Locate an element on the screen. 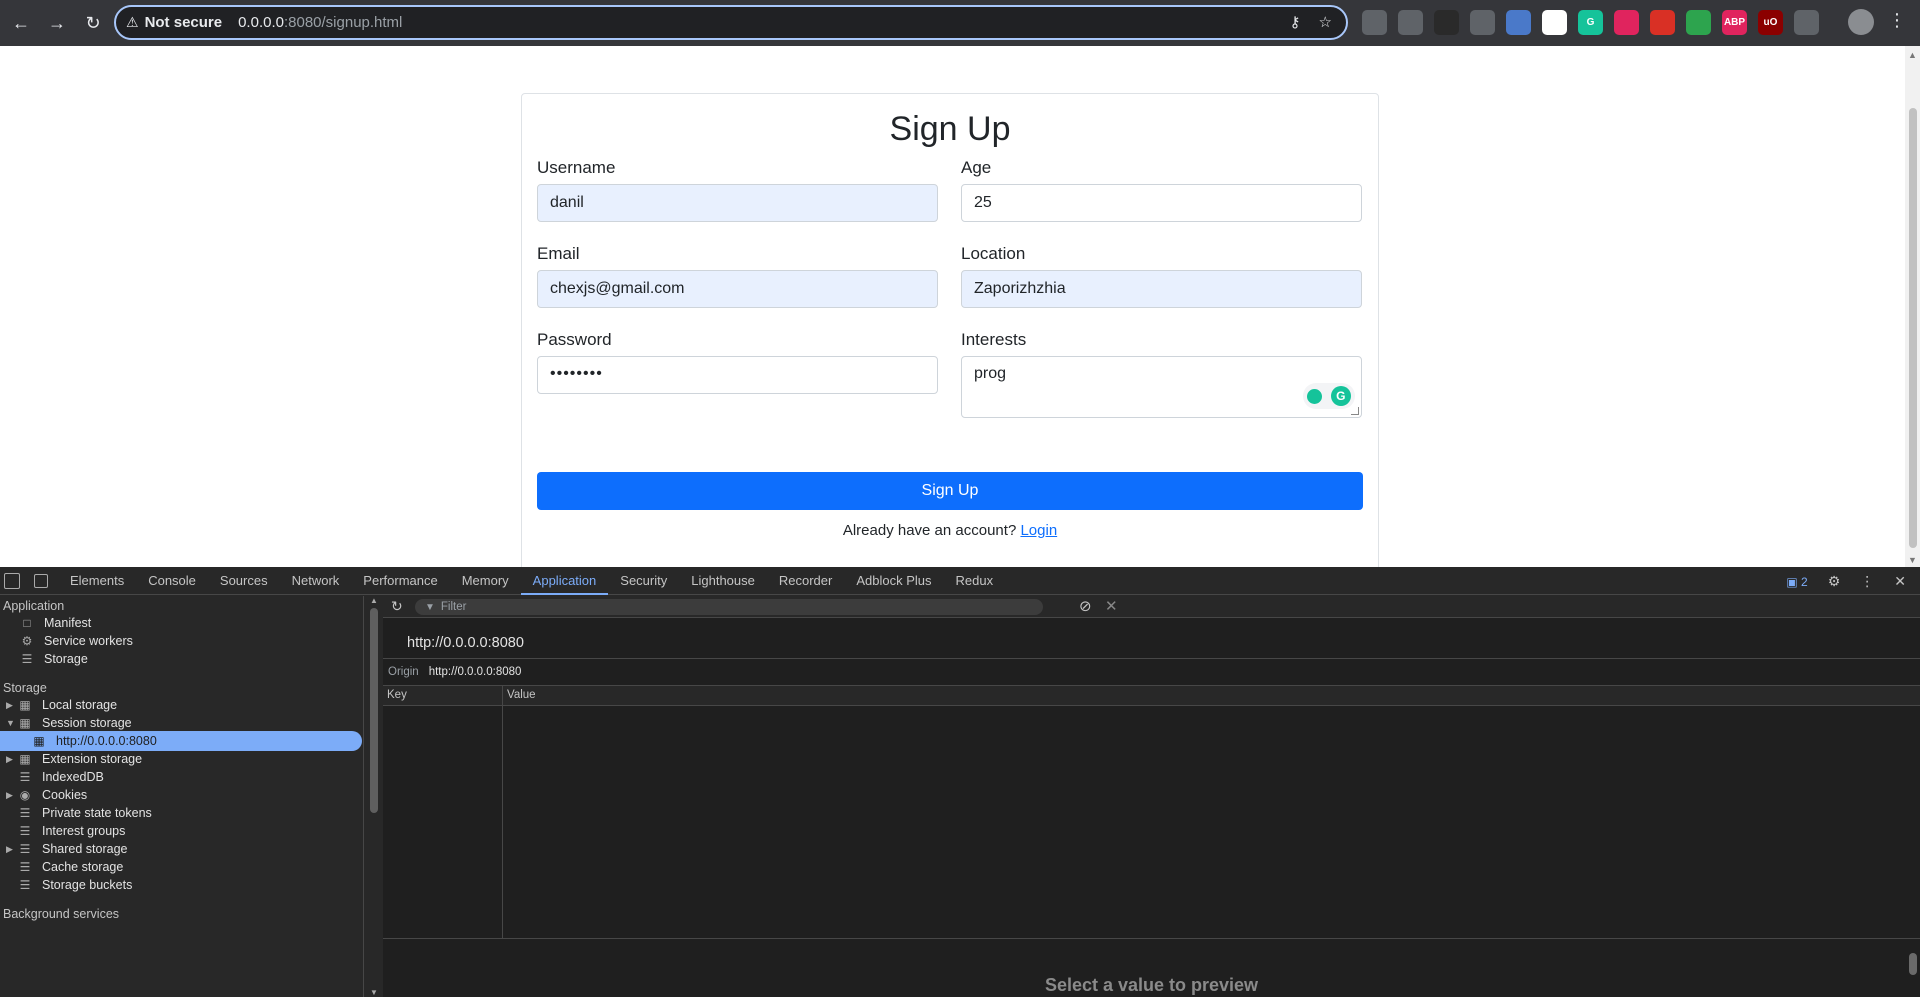 The height and width of the screenshot is (997, 1920). password-label: Password is located at coordinates (574, 339).